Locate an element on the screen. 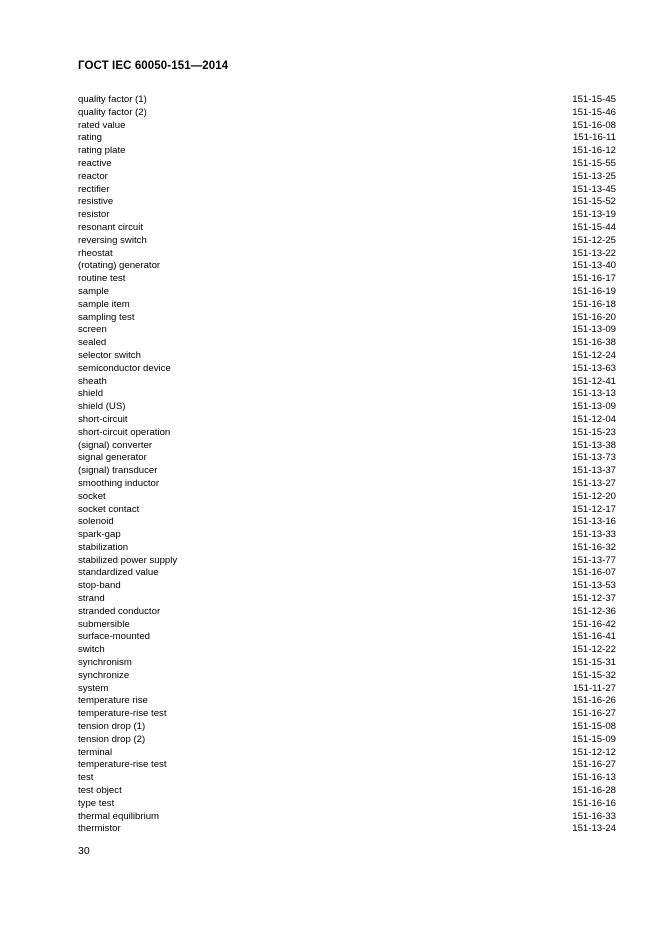 This screenshot has width=661, height=935. index-entry: type test 151-16-16 is located at coordinates (347, 804).